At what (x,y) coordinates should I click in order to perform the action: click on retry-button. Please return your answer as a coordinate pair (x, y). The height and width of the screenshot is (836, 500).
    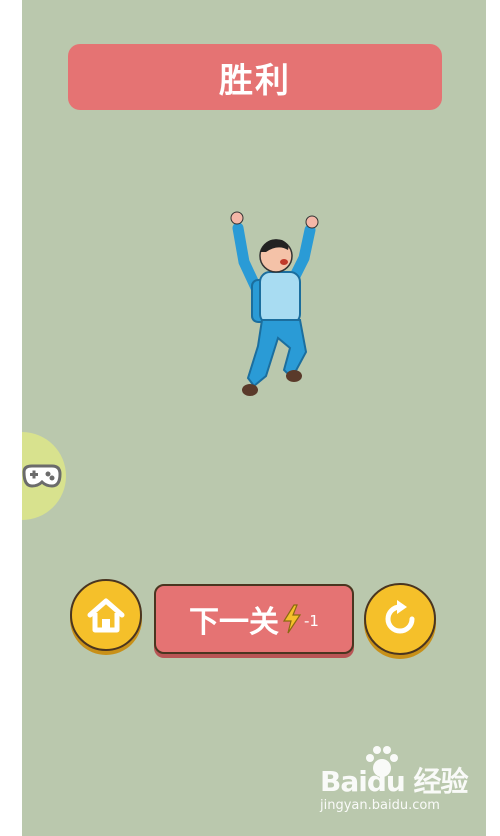
    Looking at the image, I should click on (400, 619).